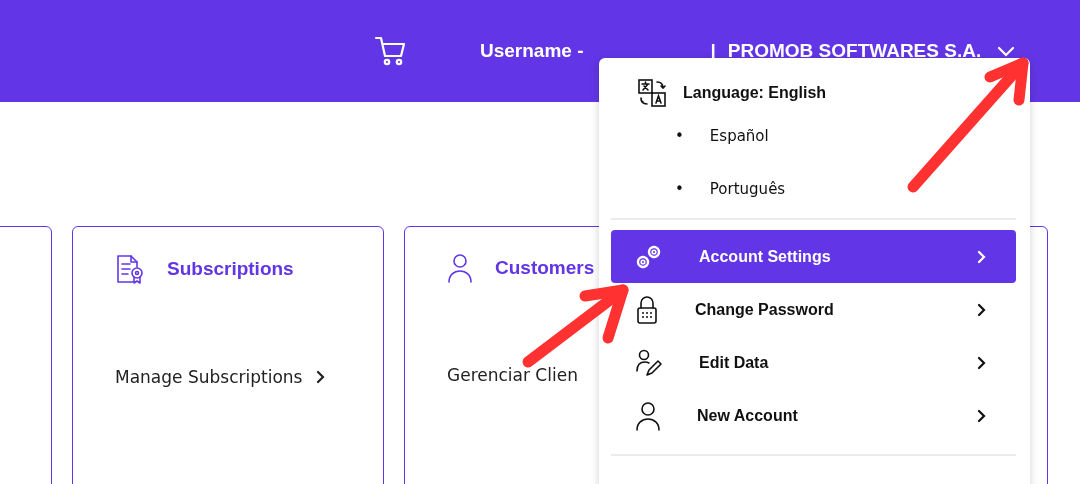  What do you see at coordinates (532, 51) in the screenshot?
I see `username-label: Username -` at bounding box center [532, 51].